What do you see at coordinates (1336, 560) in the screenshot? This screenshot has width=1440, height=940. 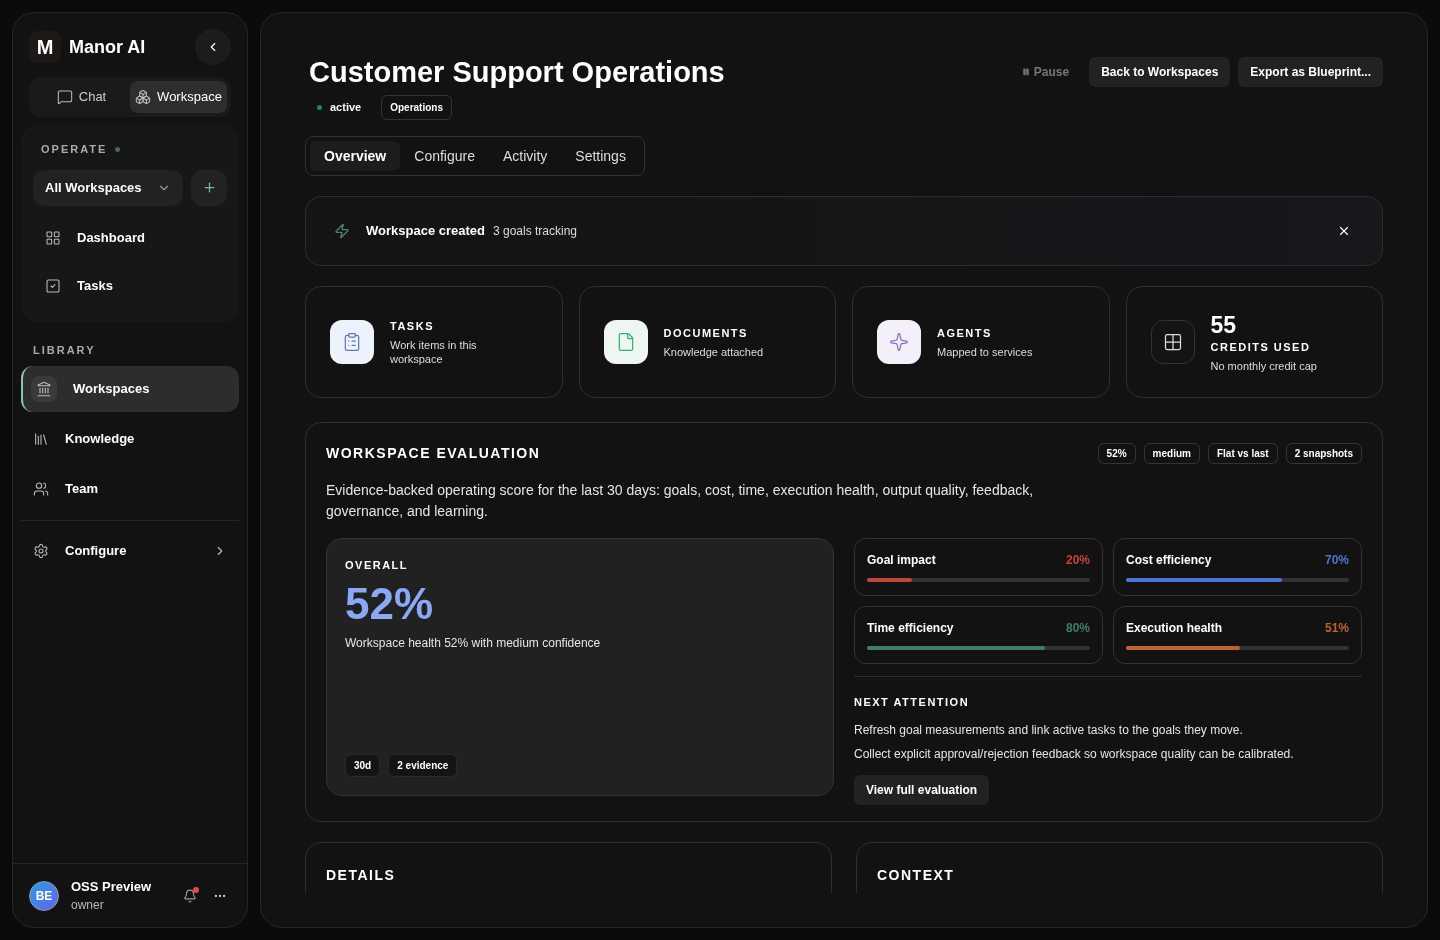 I see `metric-percent: 70%` at bounding box center [1336, 560].